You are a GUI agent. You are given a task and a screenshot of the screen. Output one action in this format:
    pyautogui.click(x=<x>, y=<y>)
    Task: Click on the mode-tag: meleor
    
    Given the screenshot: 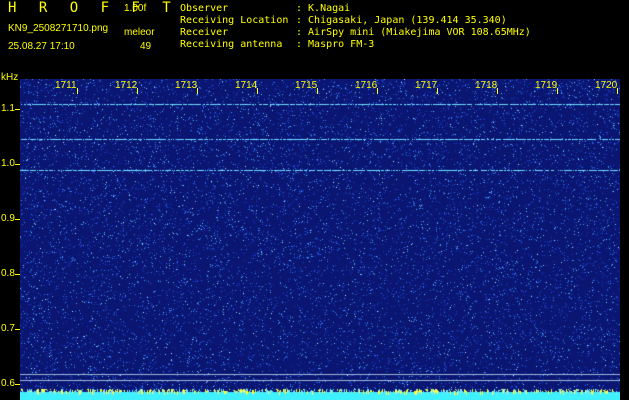 What is the action you would take?
    pyautogui.click(x=139, y=32)
    